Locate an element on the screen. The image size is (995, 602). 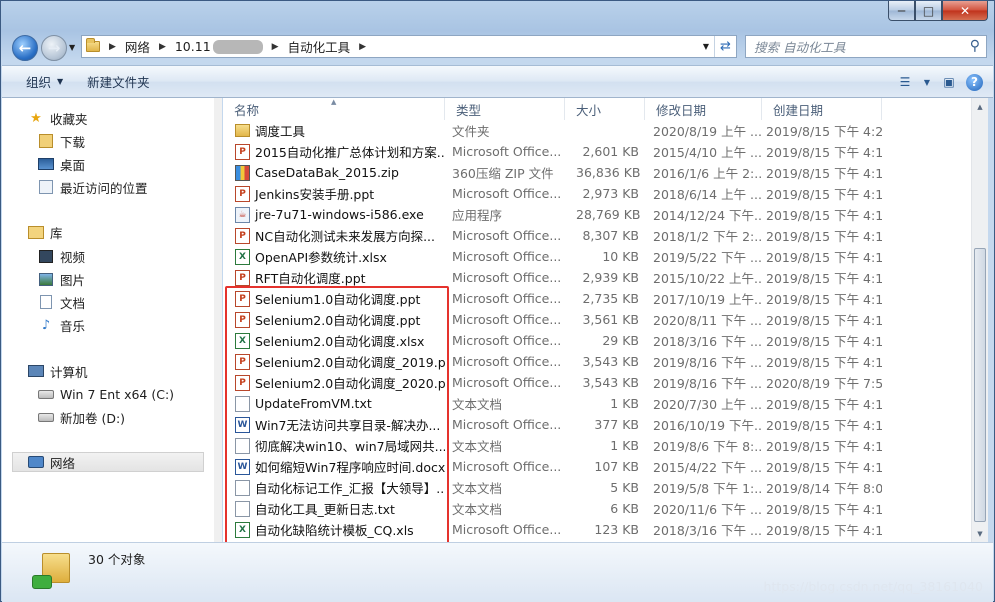
file-name-cell: 自动化工具_更新日志.txt is located at coordinates (334, 508).